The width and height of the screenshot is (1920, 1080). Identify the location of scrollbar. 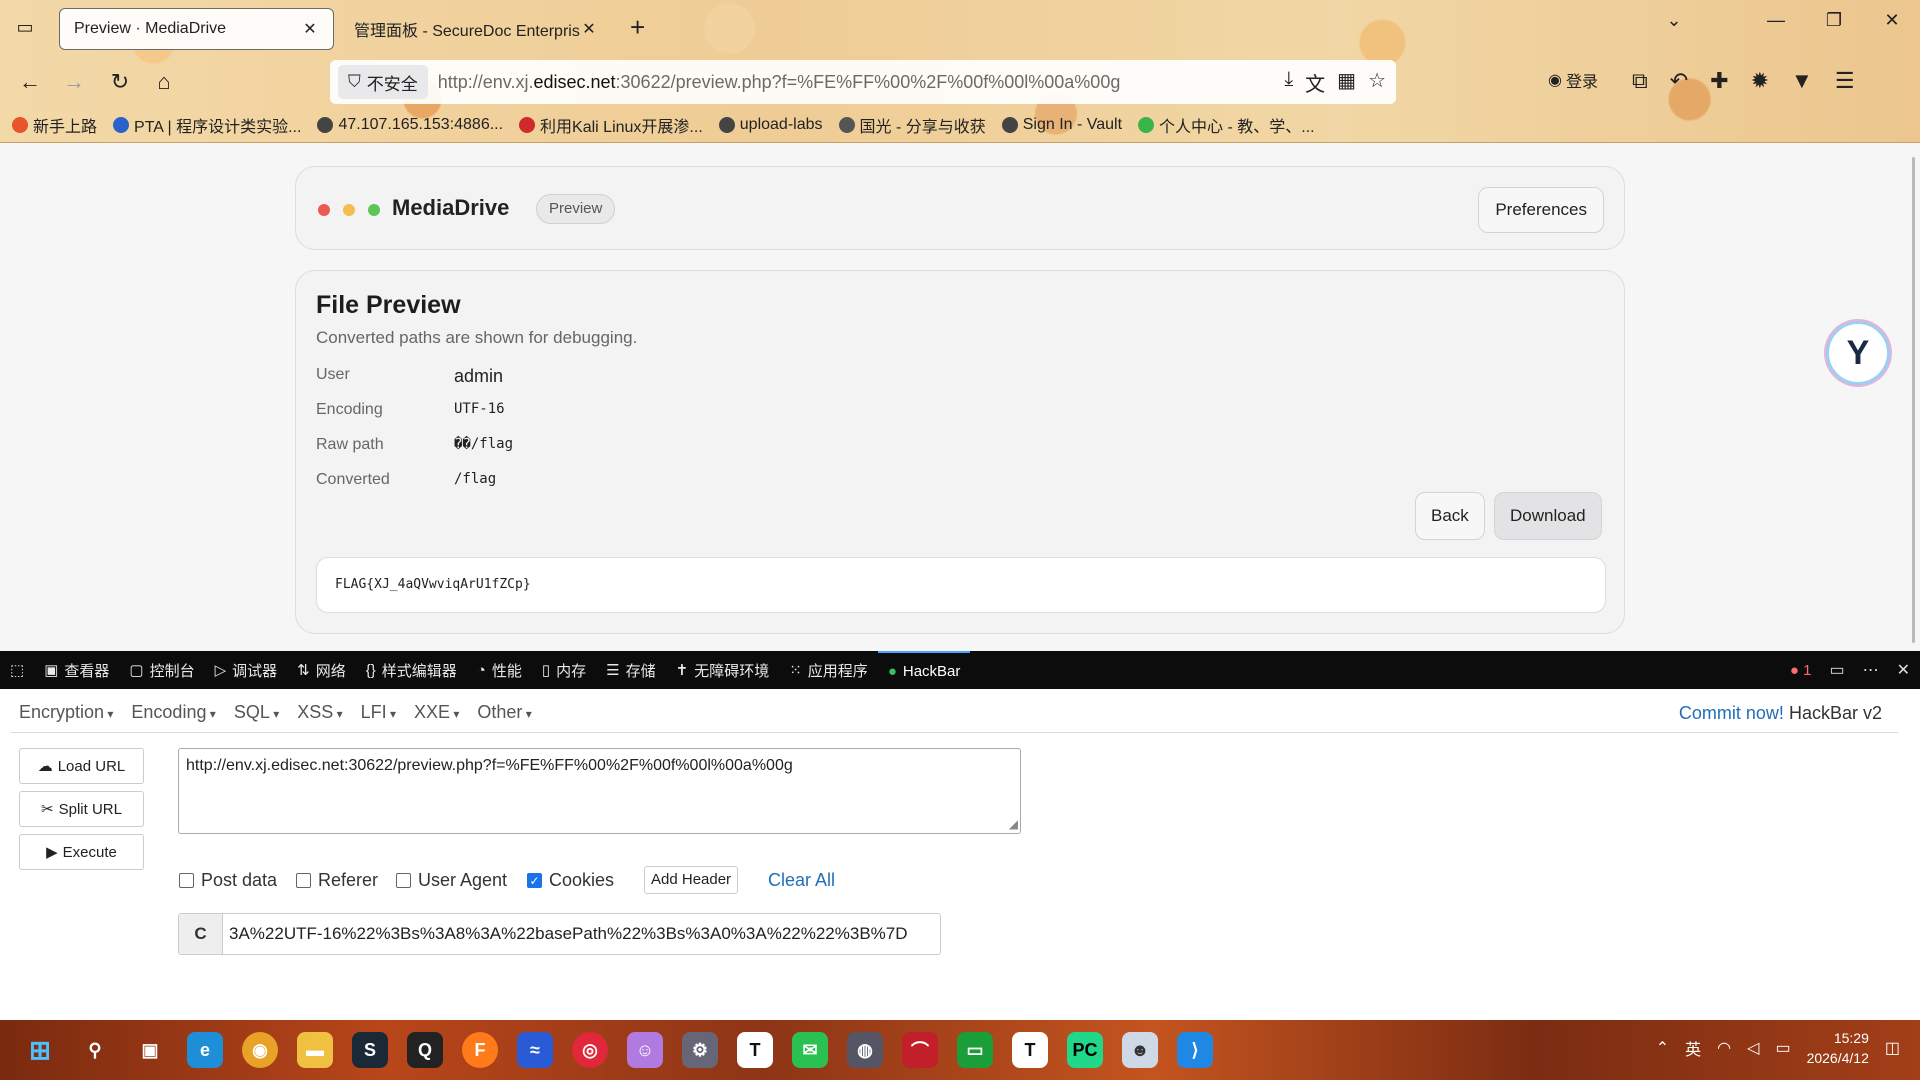
(1913, 400).